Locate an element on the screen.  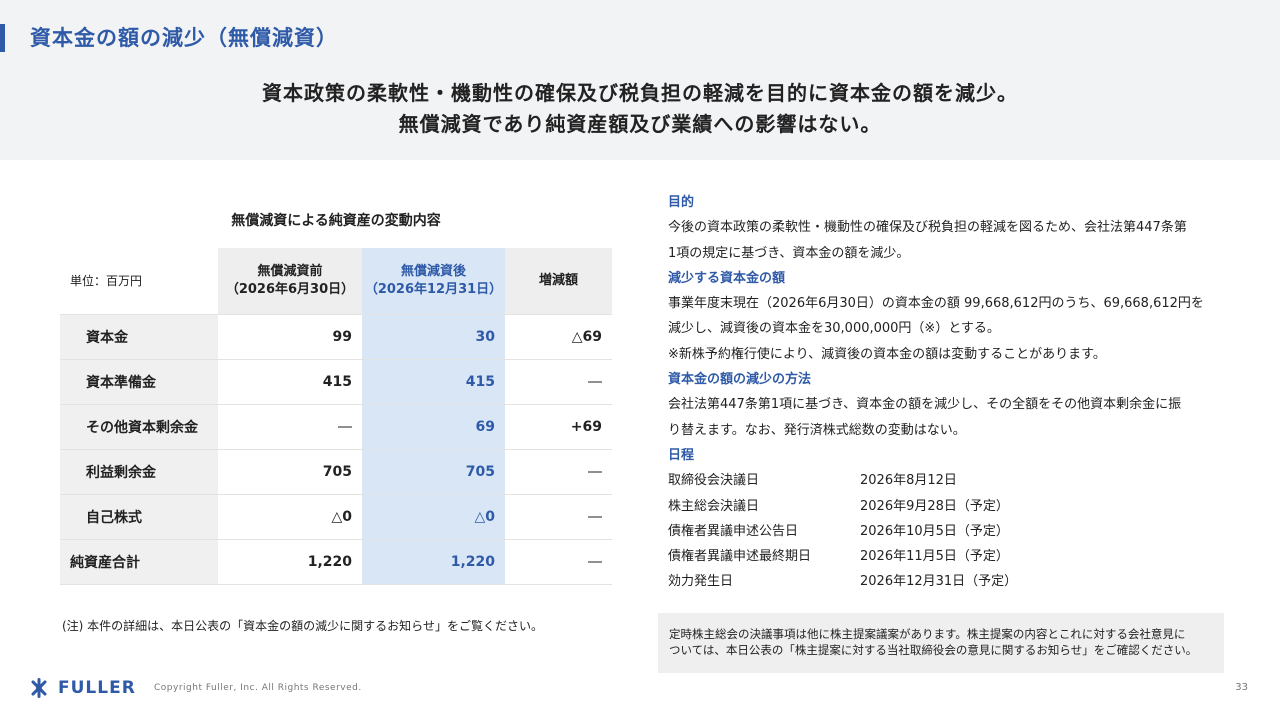
company-logo: FULLER is located at coordinates (82, 688).